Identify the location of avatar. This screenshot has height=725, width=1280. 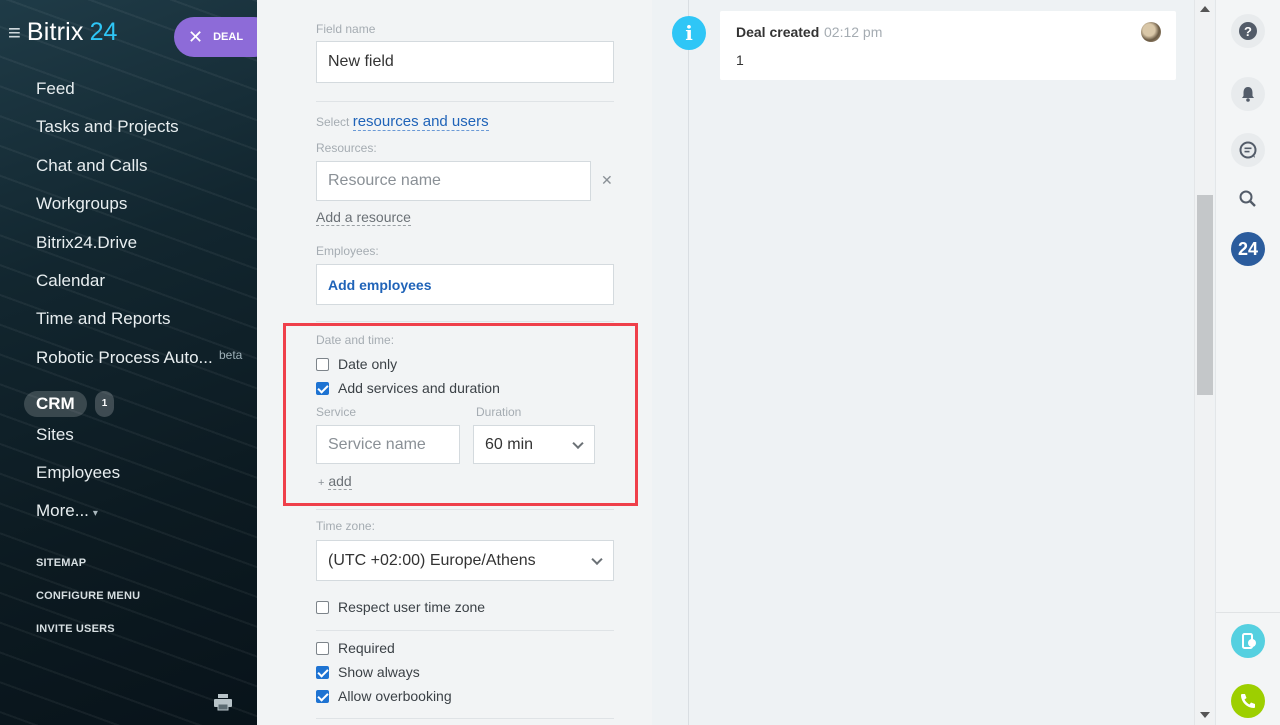
(1151, 32).